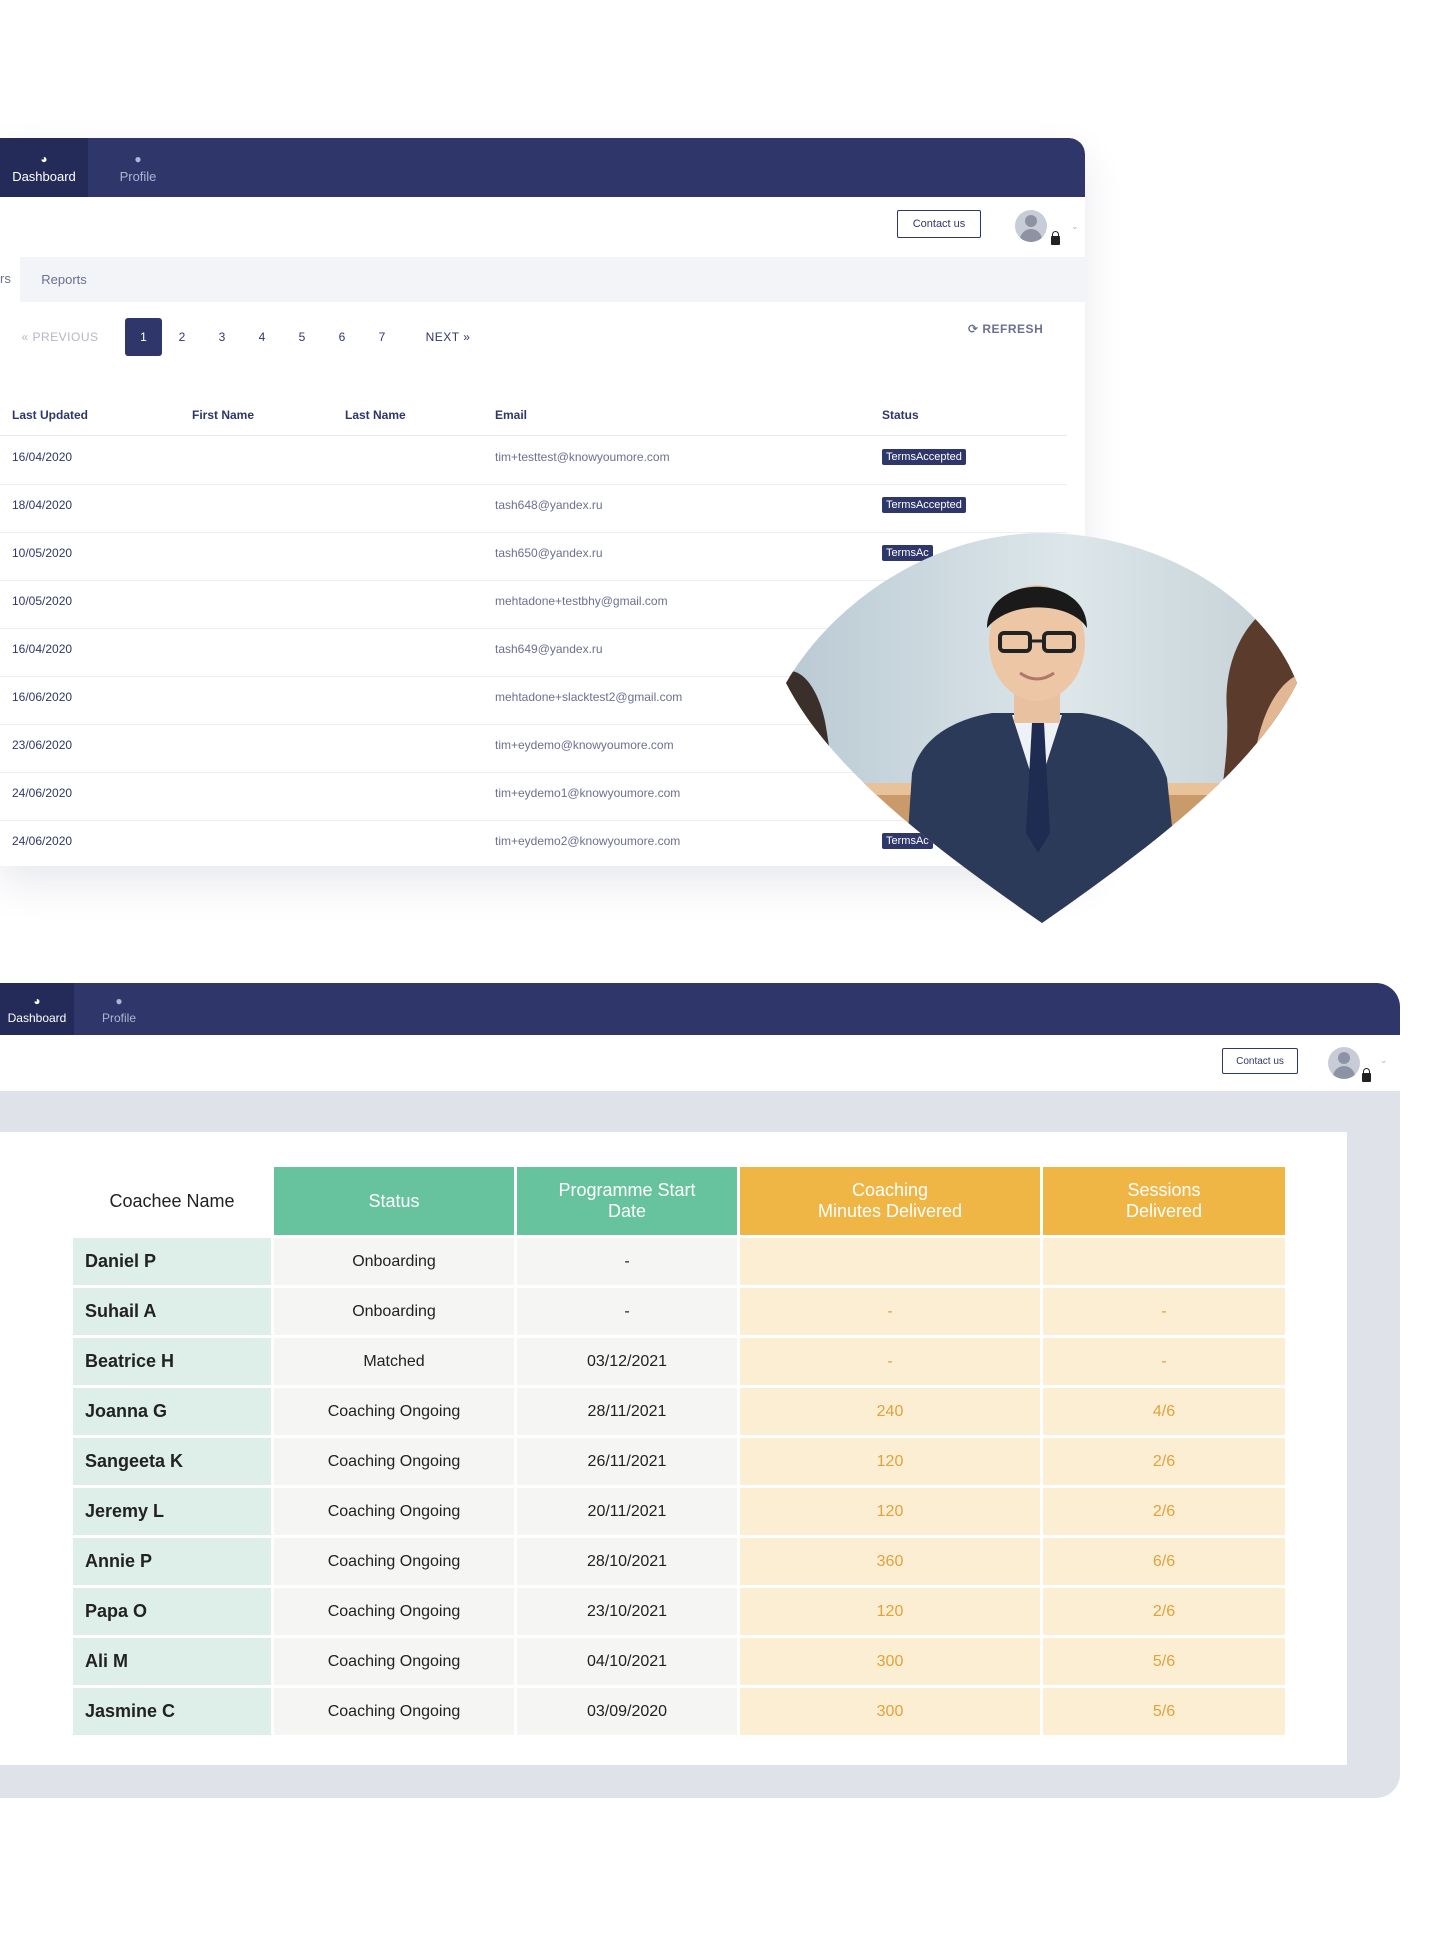 The height and width of the screenshot is (1935, 1451). Describe the element at coordinates (679, 1361) in the screenshot. I see `table-row: Beatrice H Matched 03/12/2021 - -` at that location.